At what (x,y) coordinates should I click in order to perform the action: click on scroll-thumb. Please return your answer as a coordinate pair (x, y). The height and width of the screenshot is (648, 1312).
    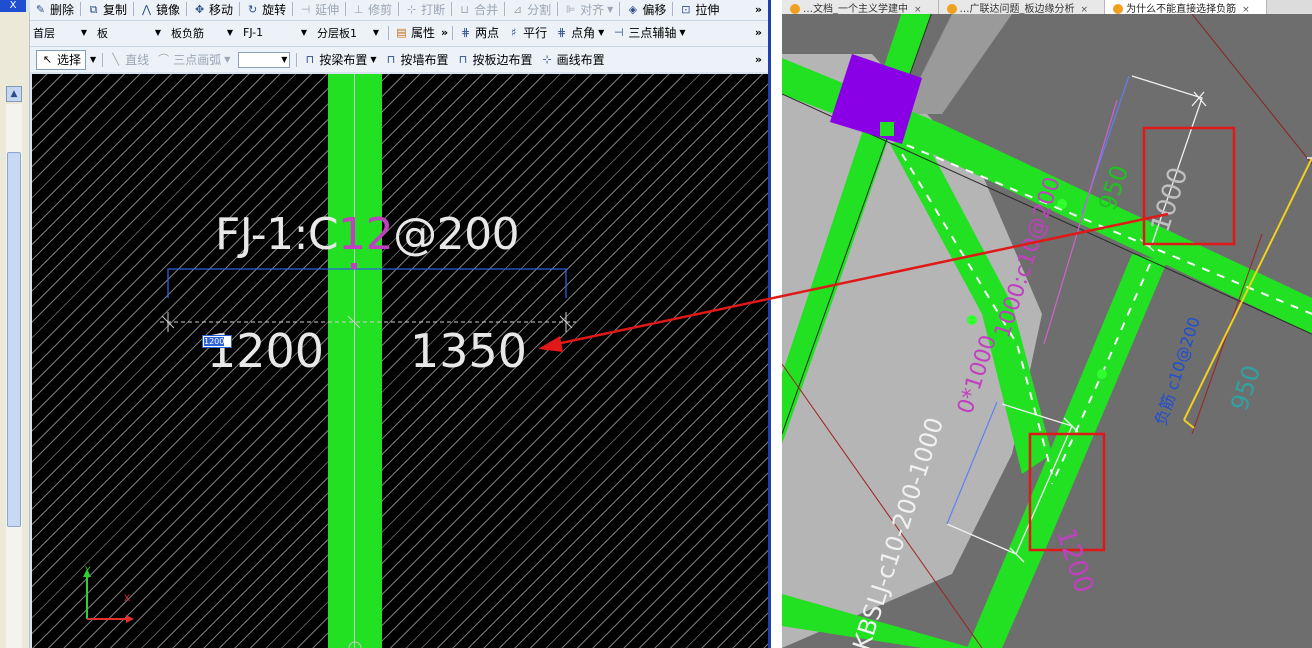
    Looking at the image, I should click on (14, 339).